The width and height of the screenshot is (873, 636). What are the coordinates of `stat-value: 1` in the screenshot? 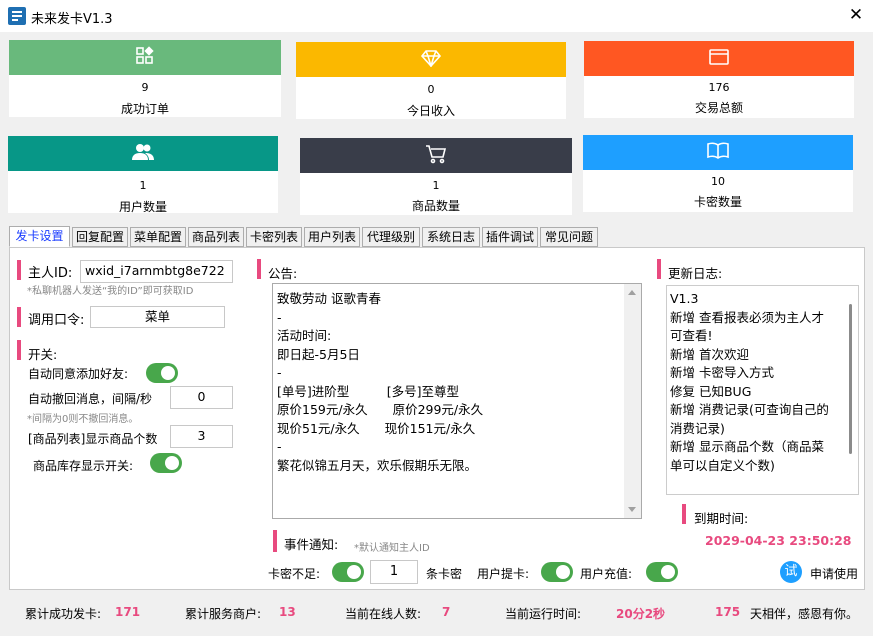 It's located at (436, 185).